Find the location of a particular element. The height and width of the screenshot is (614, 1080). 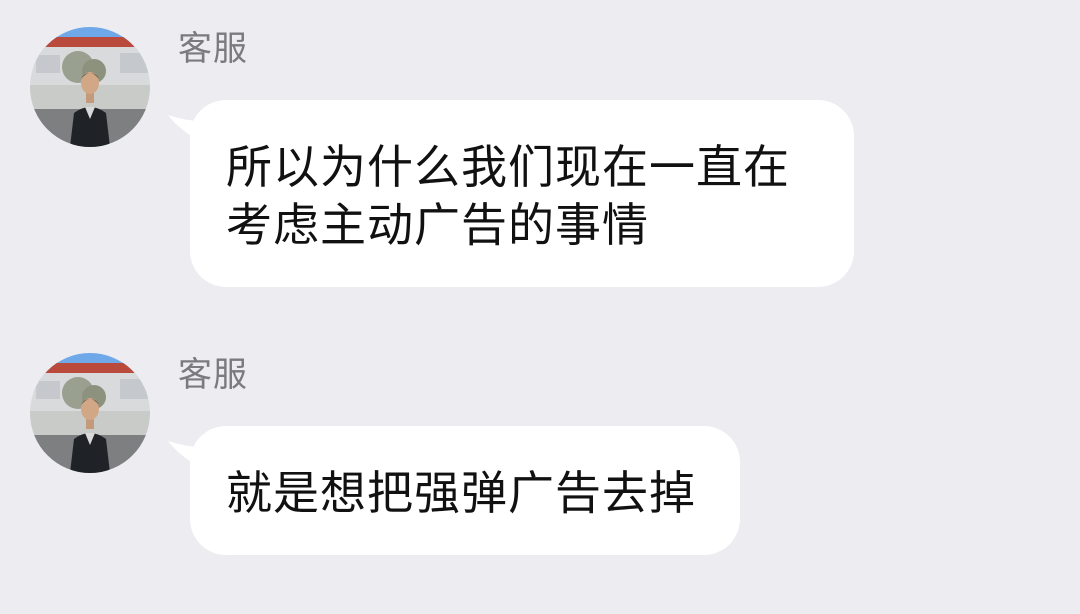

message-bubble: 就是想把强弹广告去掉 is located at coordinates (465, 490).